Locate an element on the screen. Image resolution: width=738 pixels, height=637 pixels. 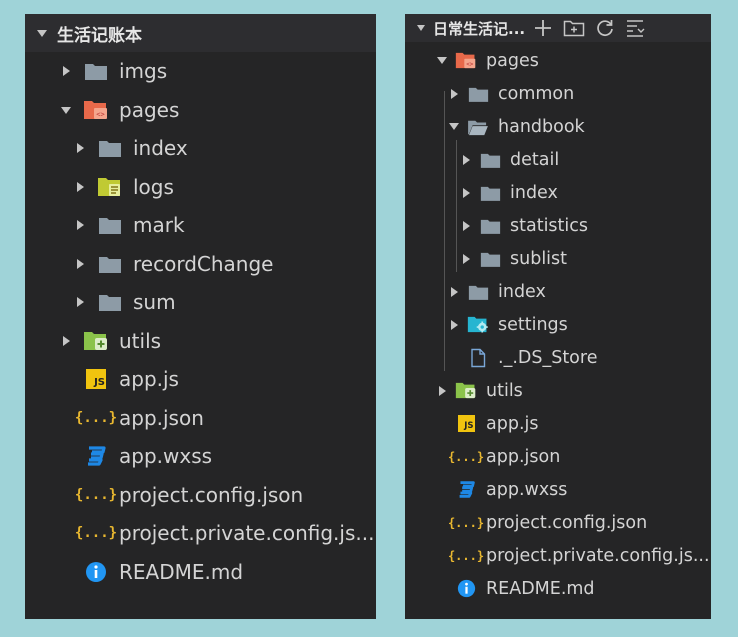
tree-item-settings: settings is located at coordinates (558, 324).